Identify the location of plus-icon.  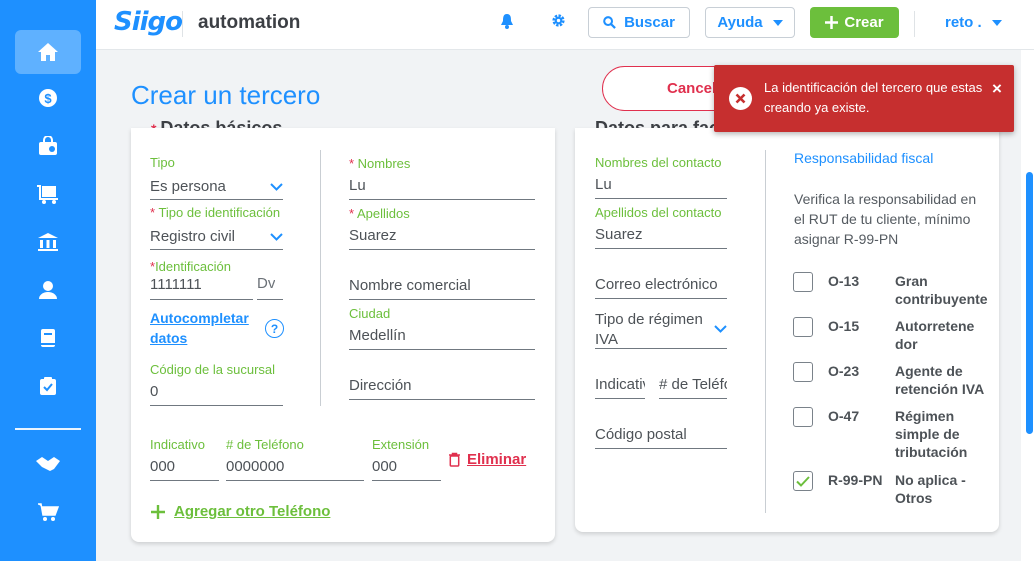
(158, 511).